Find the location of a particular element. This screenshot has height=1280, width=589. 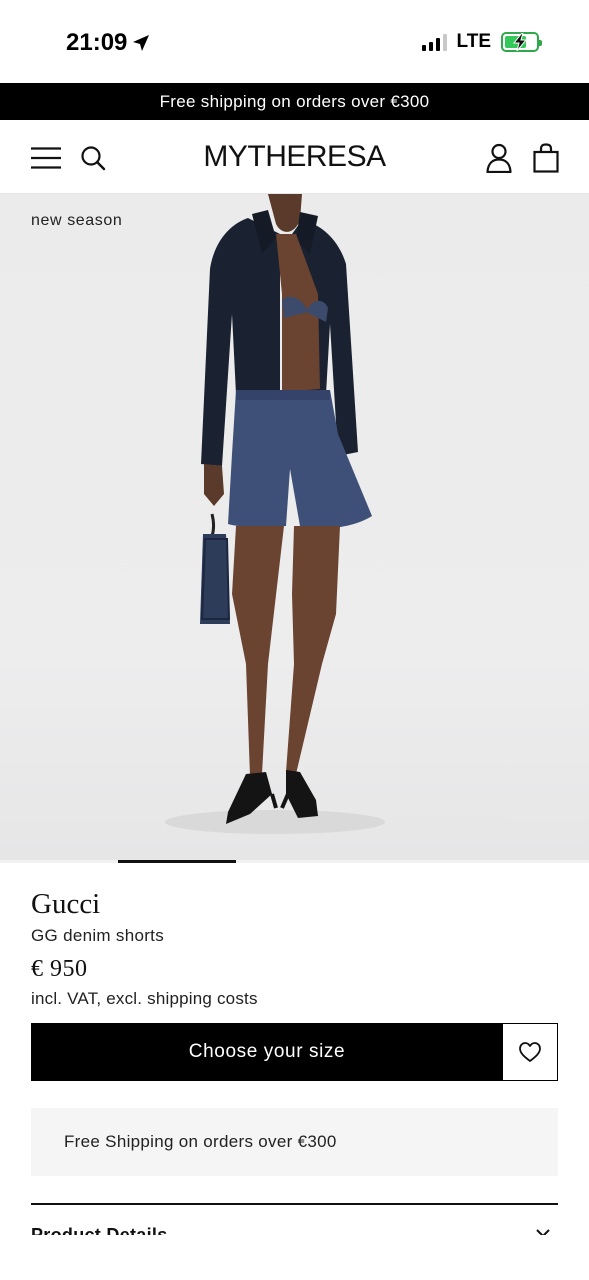

status-indicators: LTE is located at coordinates (481, 42).